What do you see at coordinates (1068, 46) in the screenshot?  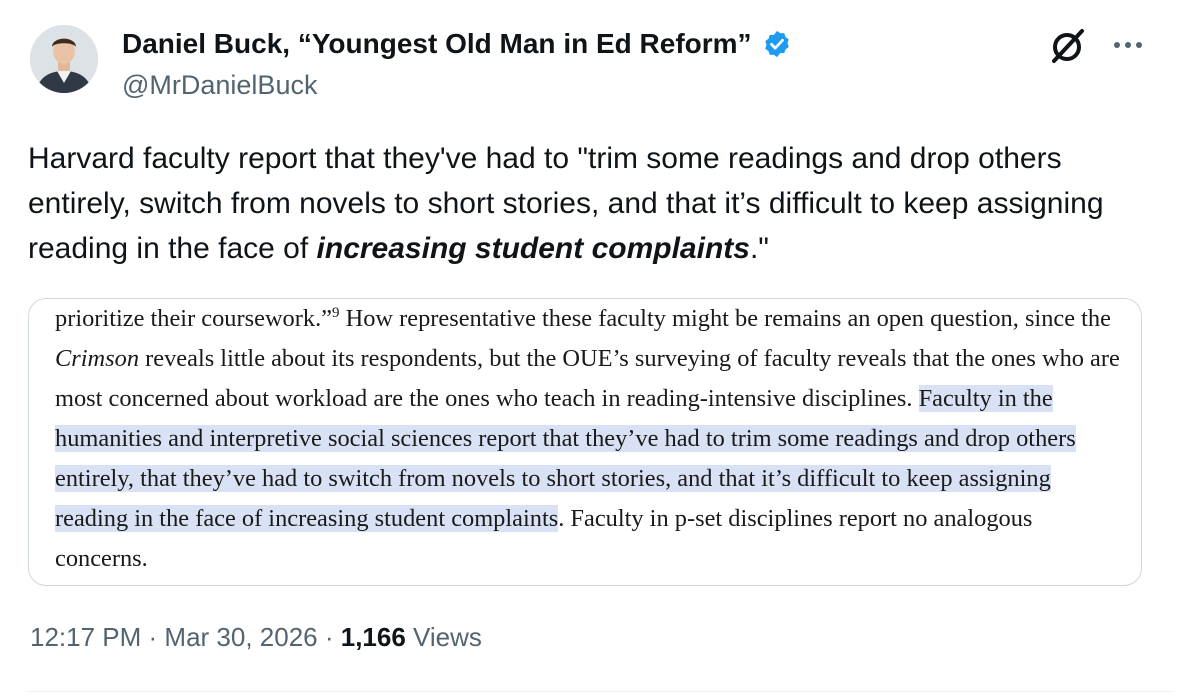 I see `grok-icon` at bounding box center [1068, 46].